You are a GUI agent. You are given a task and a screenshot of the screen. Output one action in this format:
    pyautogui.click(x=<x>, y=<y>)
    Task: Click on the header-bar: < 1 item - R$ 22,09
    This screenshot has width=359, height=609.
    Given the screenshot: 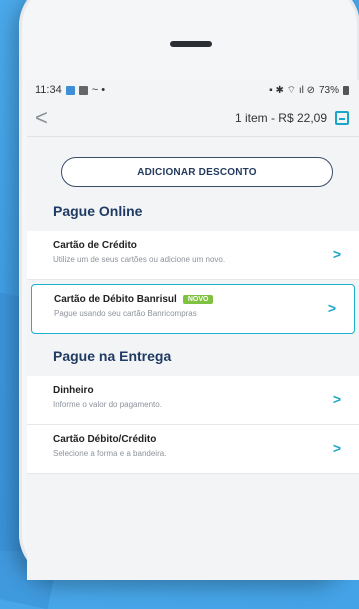 What is the action you would take?
    pyautogui.click(x=193, y=118)
    